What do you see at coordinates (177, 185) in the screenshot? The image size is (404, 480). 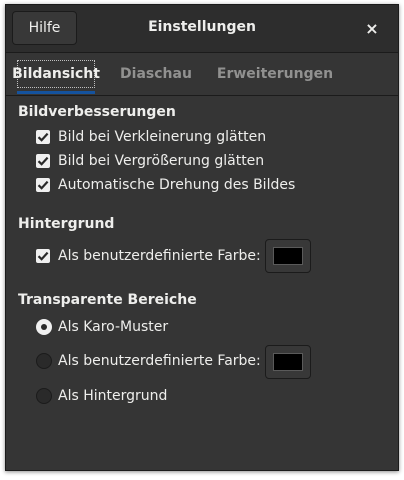 I see `auto-rotate-label: Automatische Drehung des Bildes` at bounding box center [177, 185].